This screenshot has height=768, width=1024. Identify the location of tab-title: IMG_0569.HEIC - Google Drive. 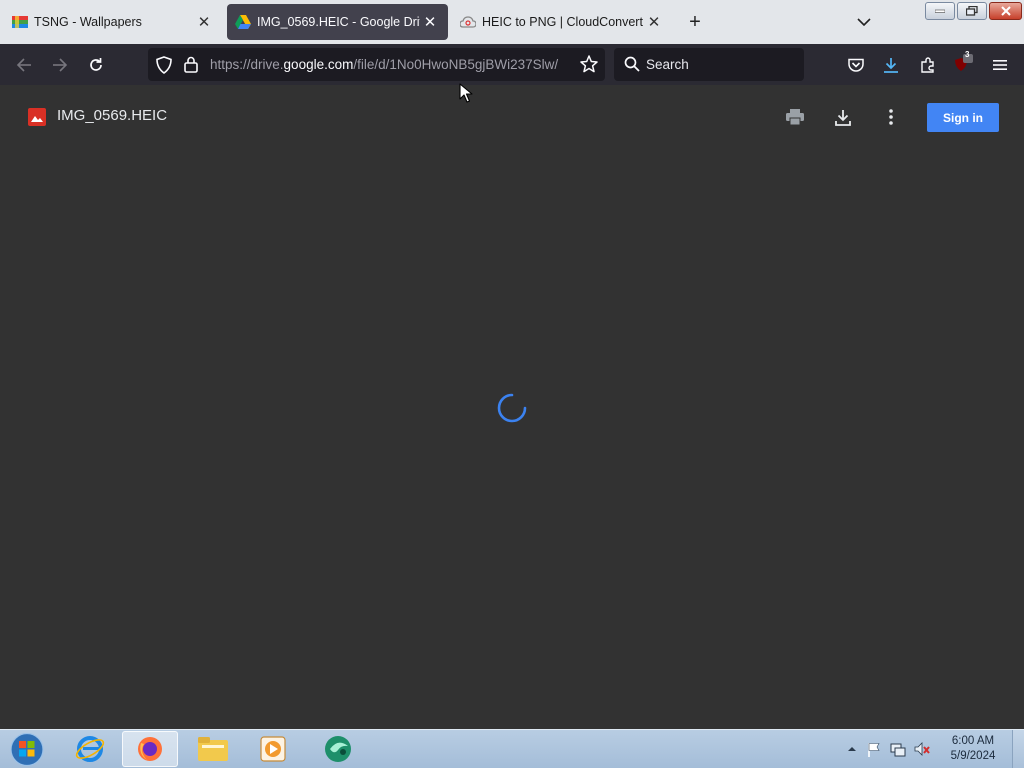
(338, 22).